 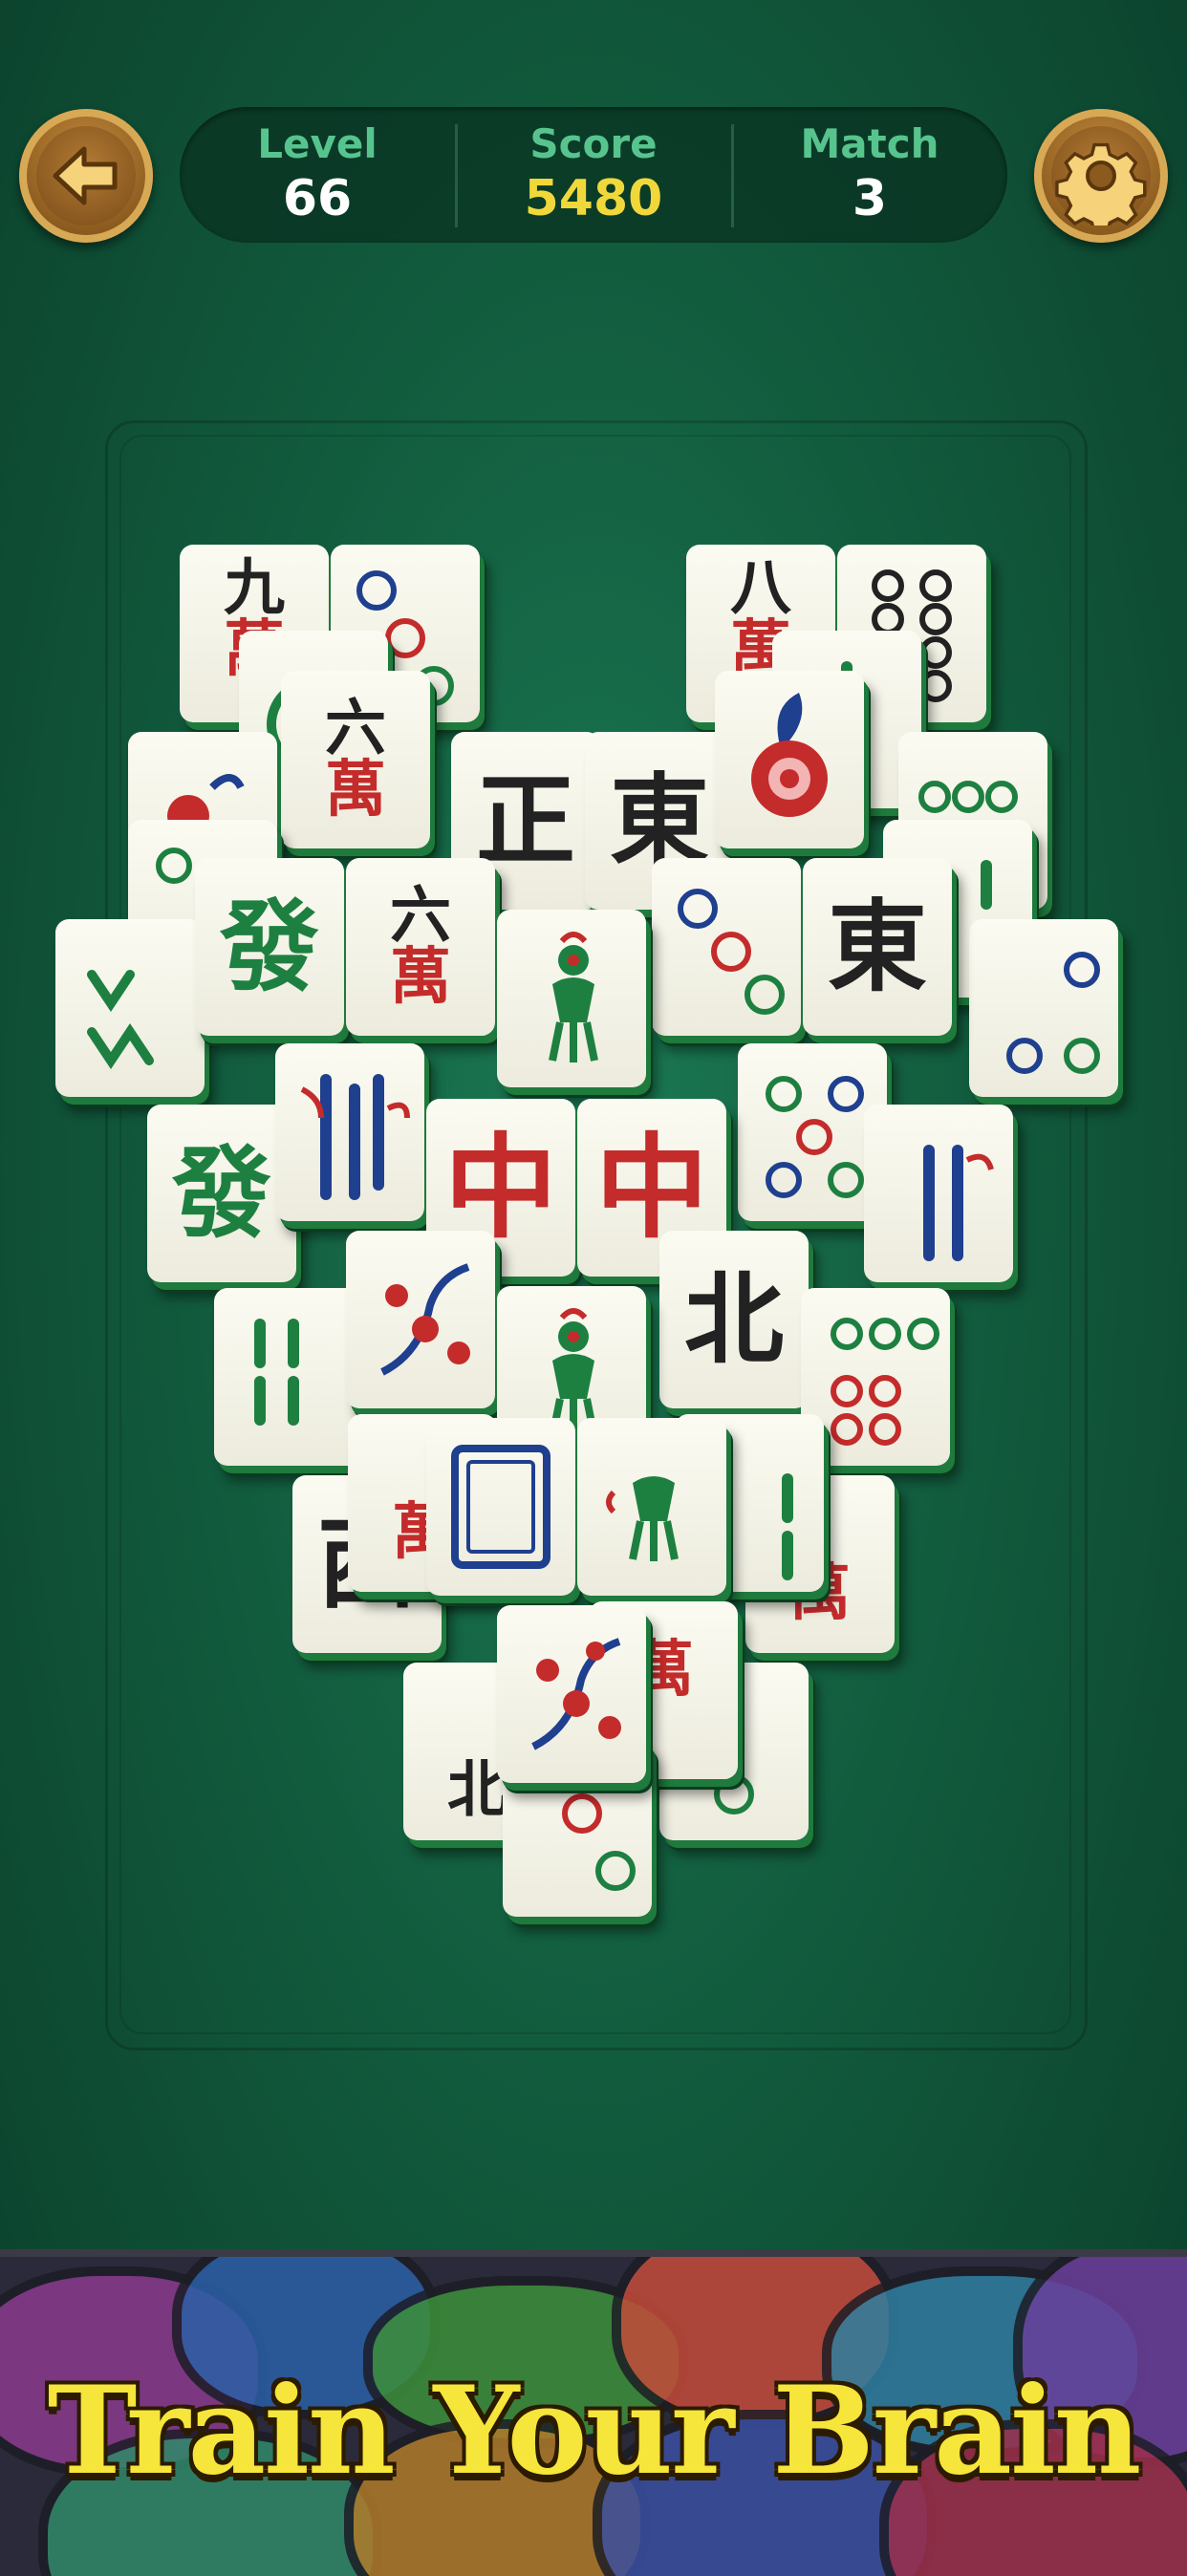 I want to click on white-dragon-icon, so click(x=500, y=1507).